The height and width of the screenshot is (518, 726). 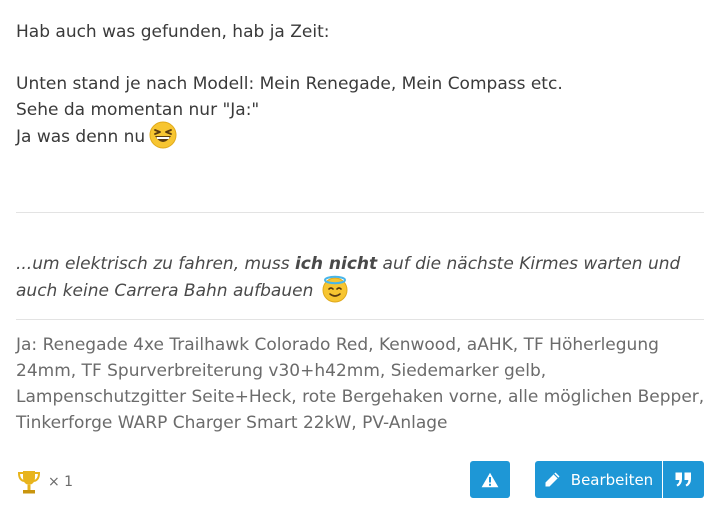 What do you see at coordinates (138, 110) in the screenshot?
I see `post-line: Sehe da momentan nur "Ja:"` at bounding box center [138, 110].